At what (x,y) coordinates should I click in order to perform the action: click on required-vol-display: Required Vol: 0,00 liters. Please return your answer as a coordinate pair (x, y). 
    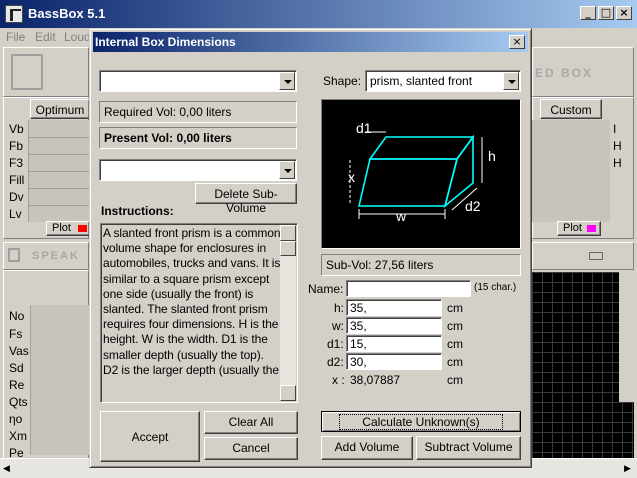
    Looking at the image, I should click on (198, 112).